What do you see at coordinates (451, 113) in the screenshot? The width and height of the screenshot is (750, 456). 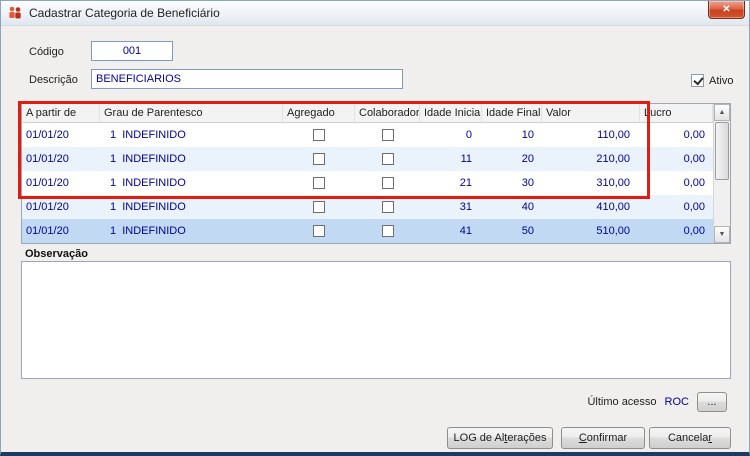 I see `column-header: Idade Inicial` at bounding box center [451, 113].